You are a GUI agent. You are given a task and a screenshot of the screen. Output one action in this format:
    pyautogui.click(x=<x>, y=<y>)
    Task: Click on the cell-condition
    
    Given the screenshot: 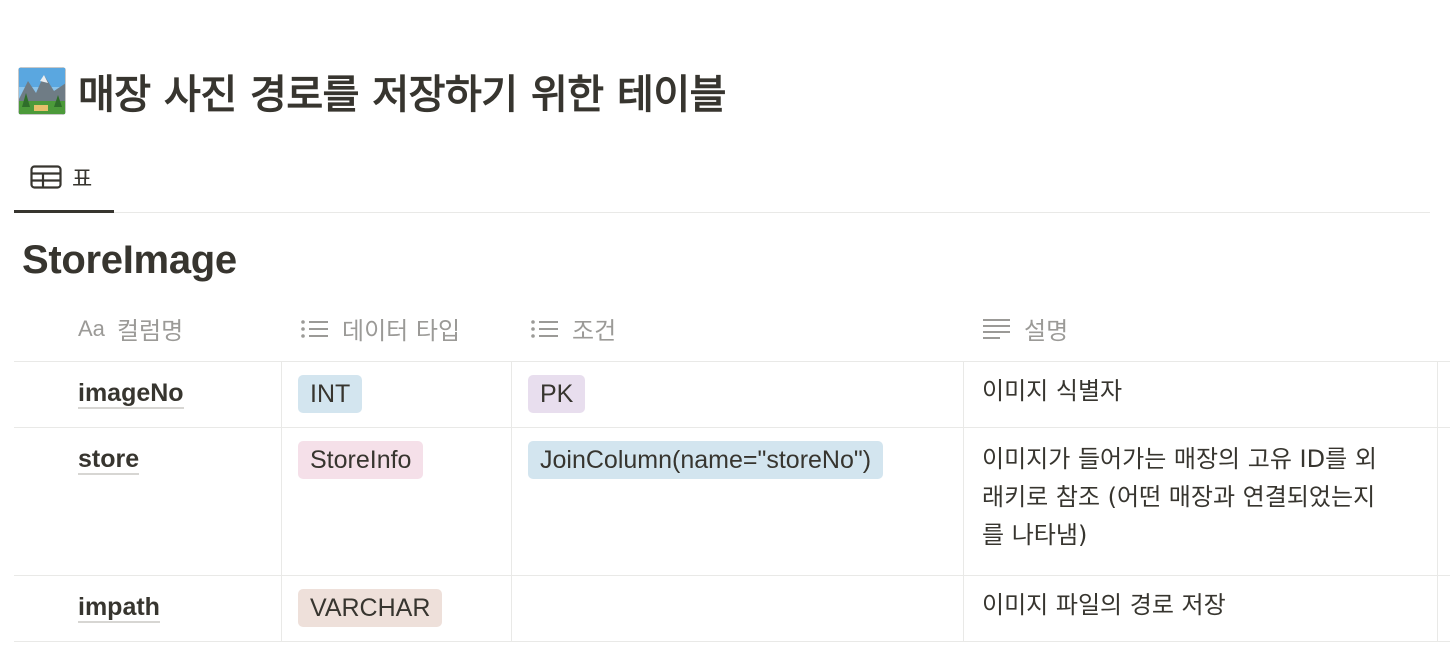 What is the action you would take?
    pyautogui.click(x=738, y=608)
    